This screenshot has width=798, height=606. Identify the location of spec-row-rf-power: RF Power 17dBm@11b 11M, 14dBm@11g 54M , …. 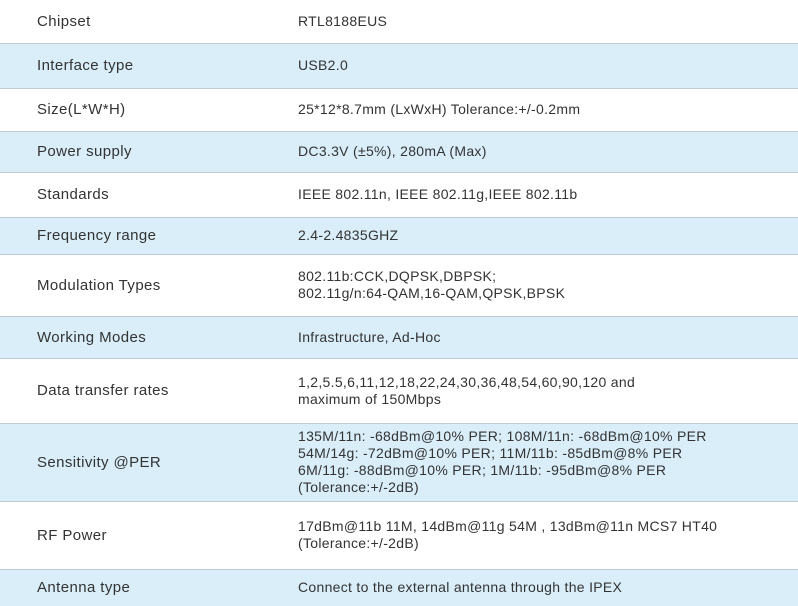
(399, 535).